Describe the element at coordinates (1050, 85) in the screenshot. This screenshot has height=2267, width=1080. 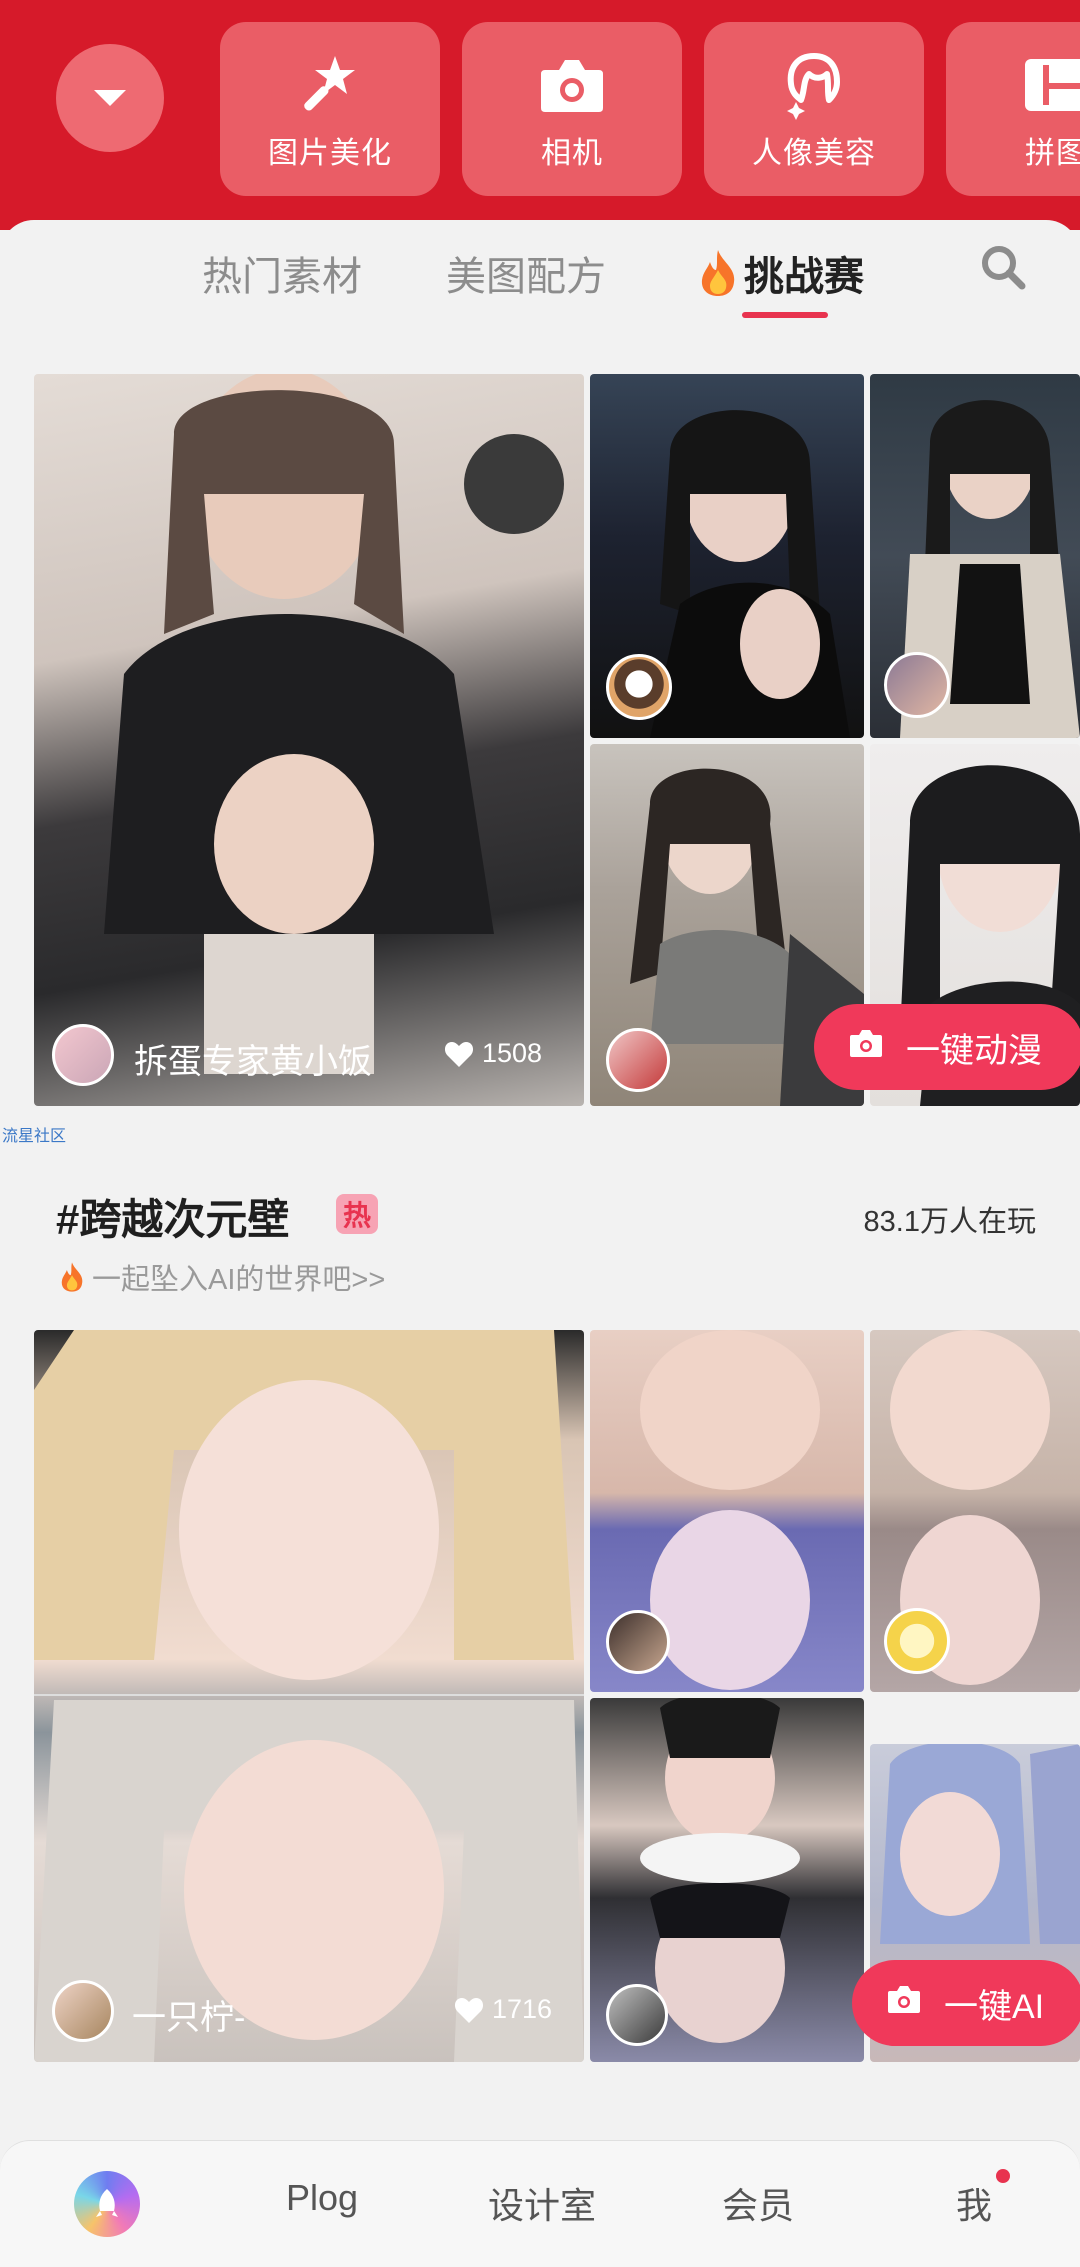
I see `collage-icon` at that location.